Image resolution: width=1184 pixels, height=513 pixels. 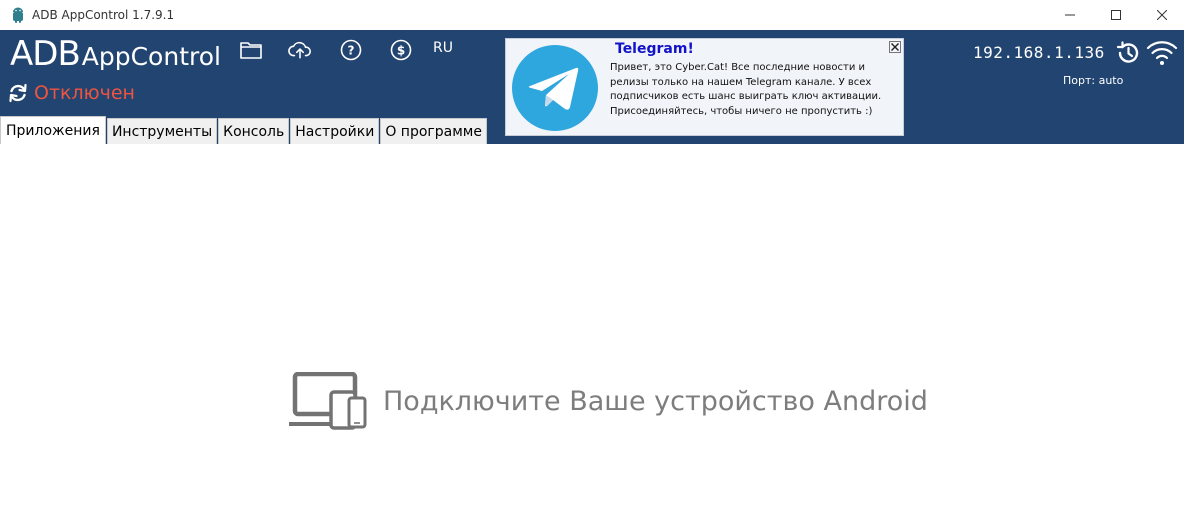 I want to click on banner-close-button, so click(x=895, y=47).